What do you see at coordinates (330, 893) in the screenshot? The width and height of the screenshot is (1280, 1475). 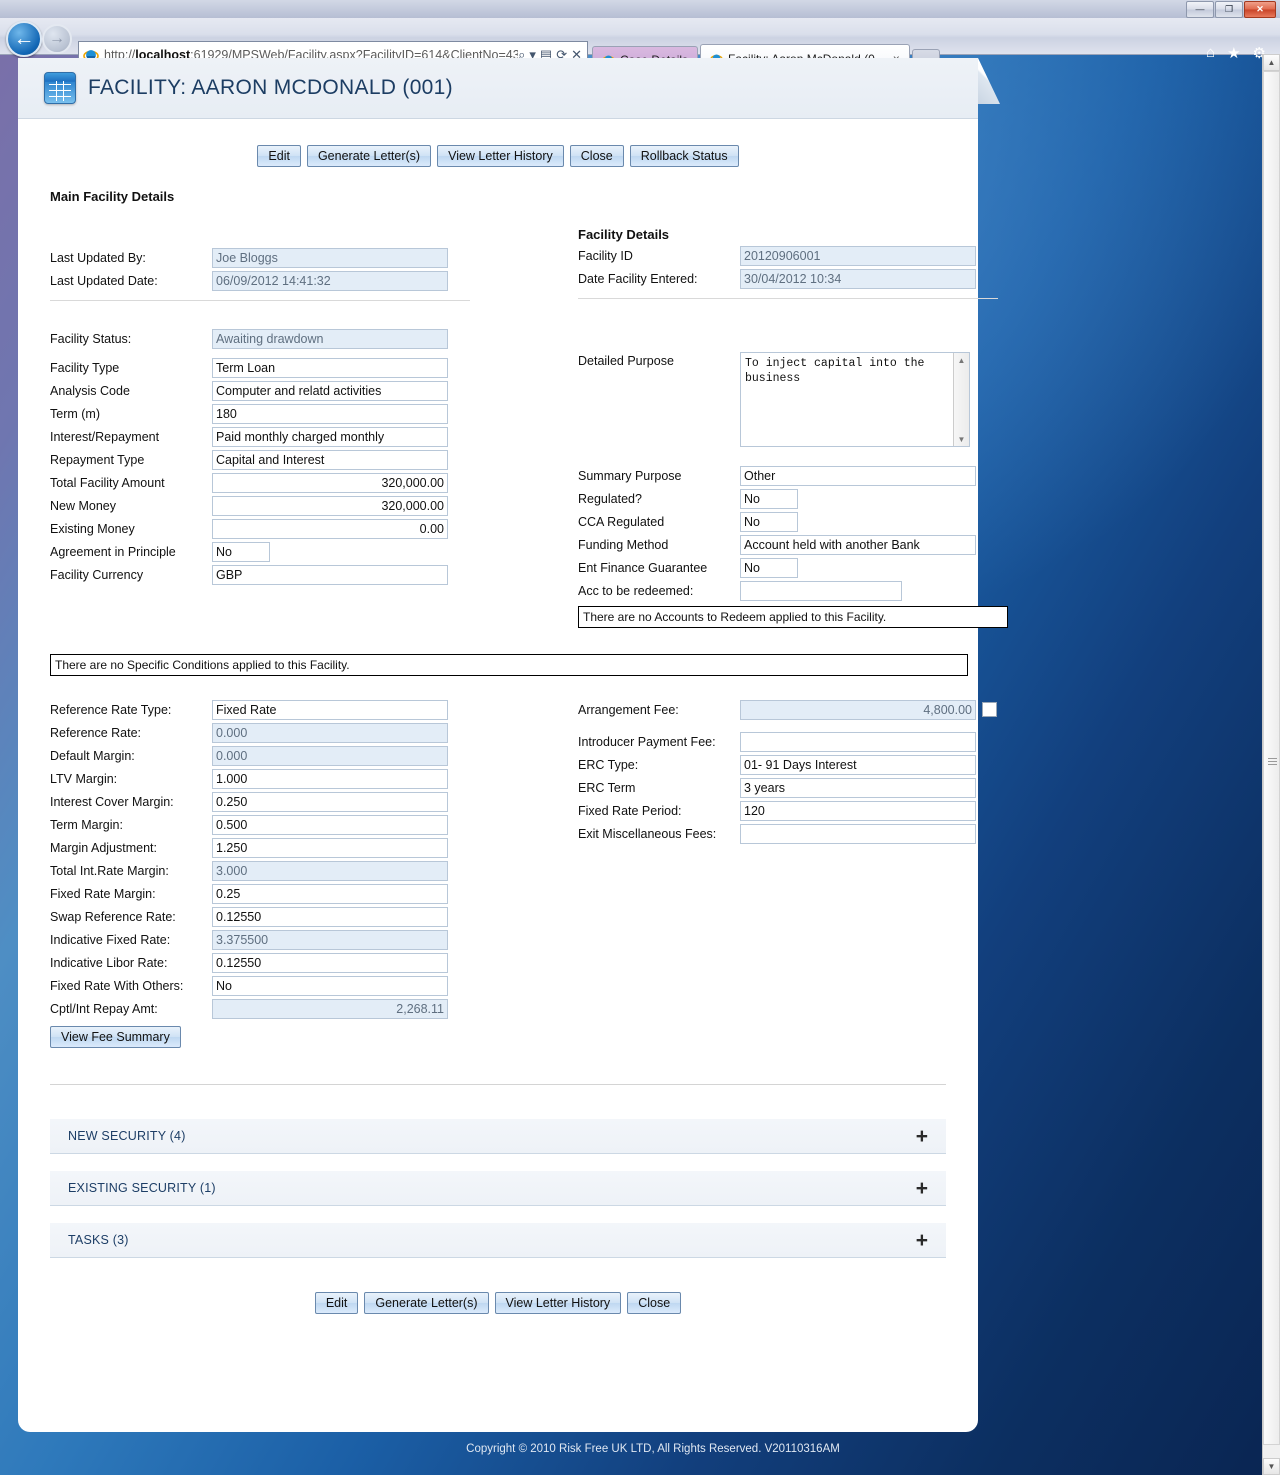 I see `fixed-rate-margin-input: 0.25` at bounding box center [330, 893].